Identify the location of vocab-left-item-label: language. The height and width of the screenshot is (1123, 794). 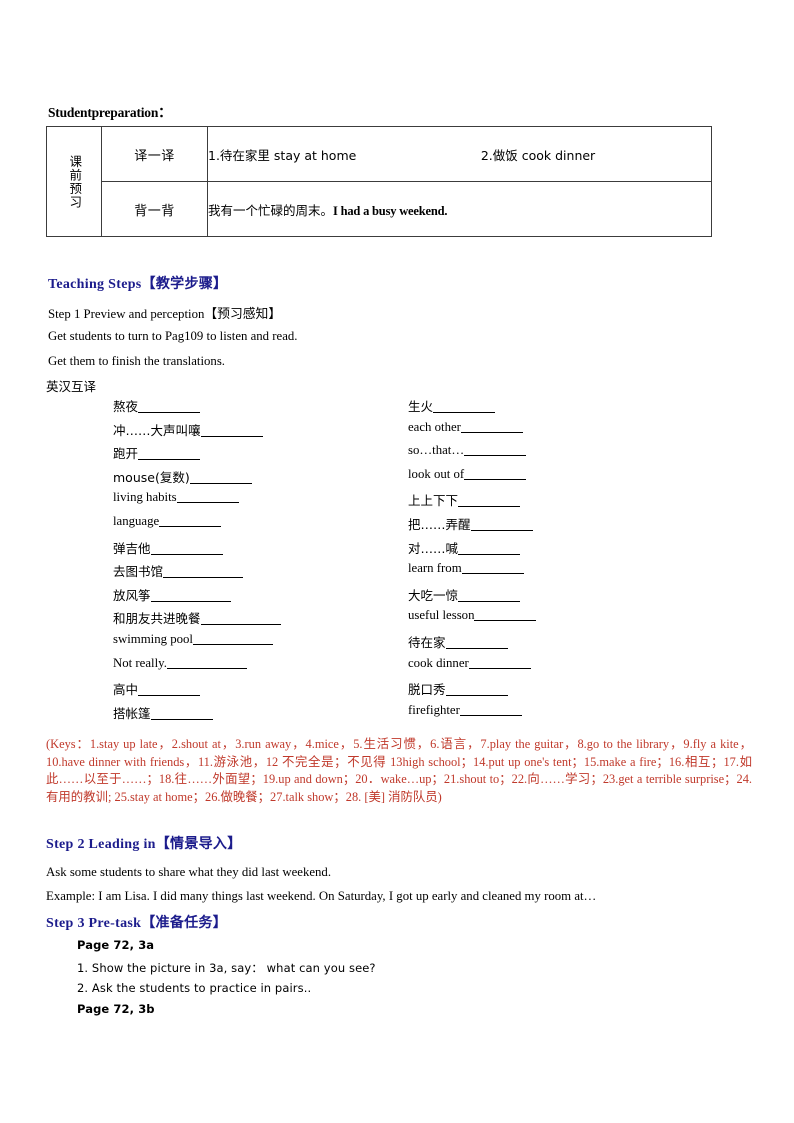
(136, 521).